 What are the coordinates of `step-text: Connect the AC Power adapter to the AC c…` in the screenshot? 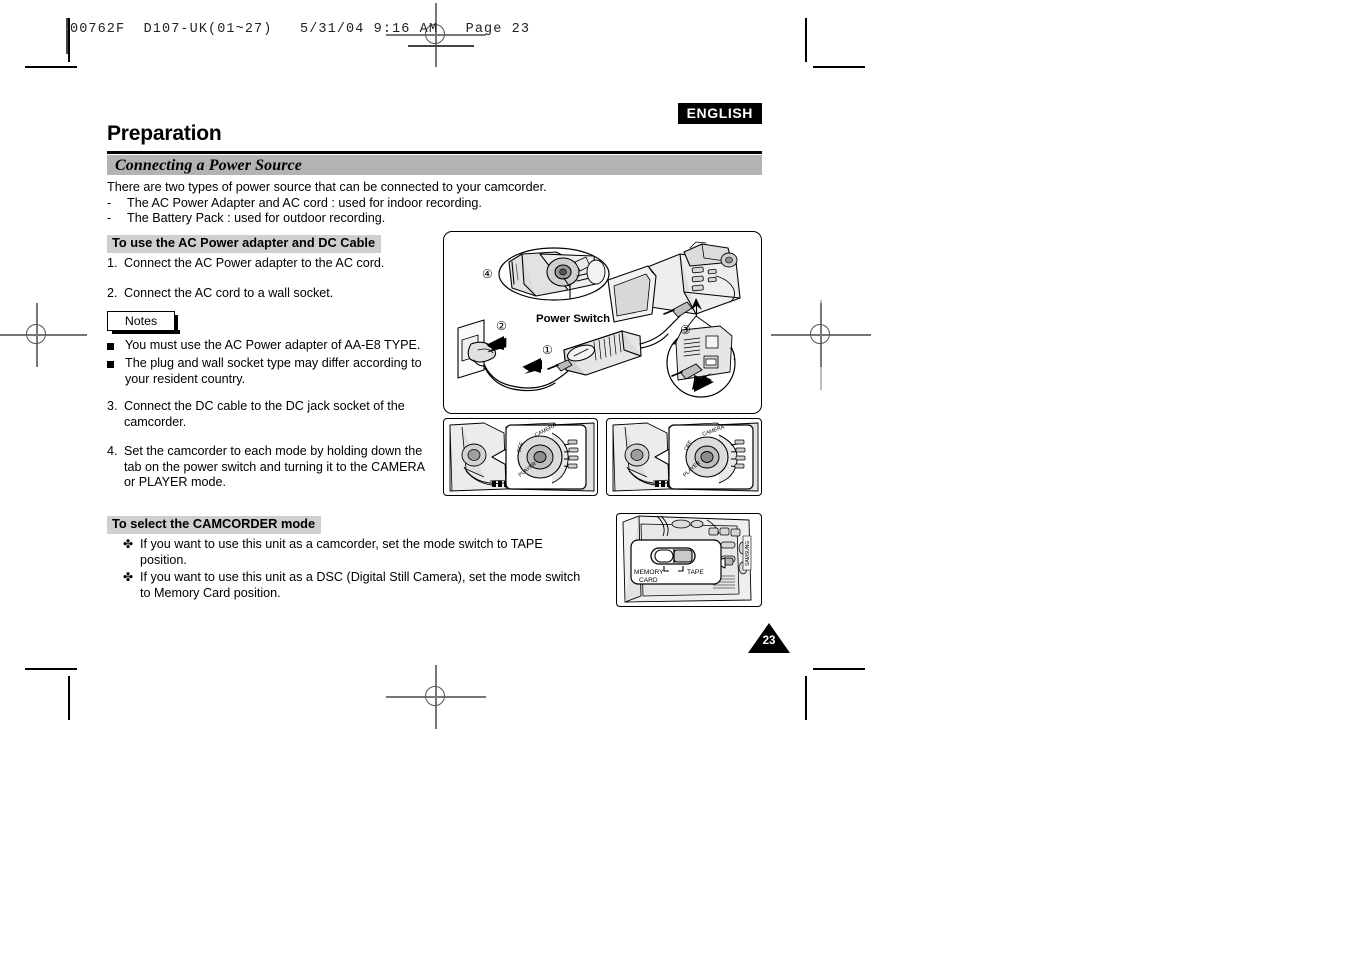 It's located at (254, 263).